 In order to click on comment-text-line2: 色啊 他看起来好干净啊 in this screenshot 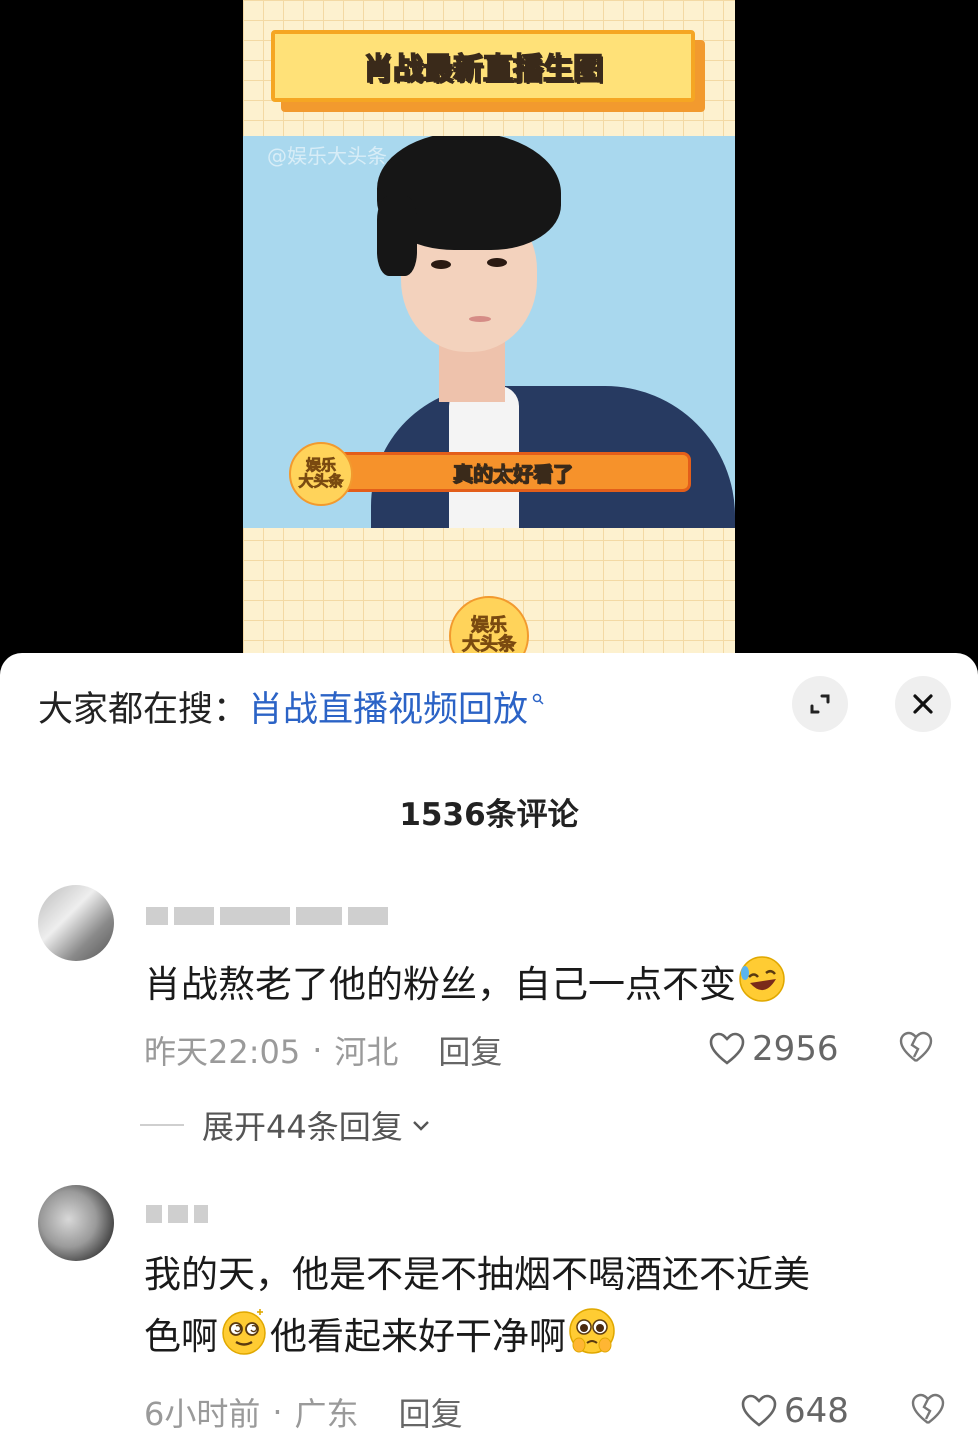, I will do `click(553, 1336)`.